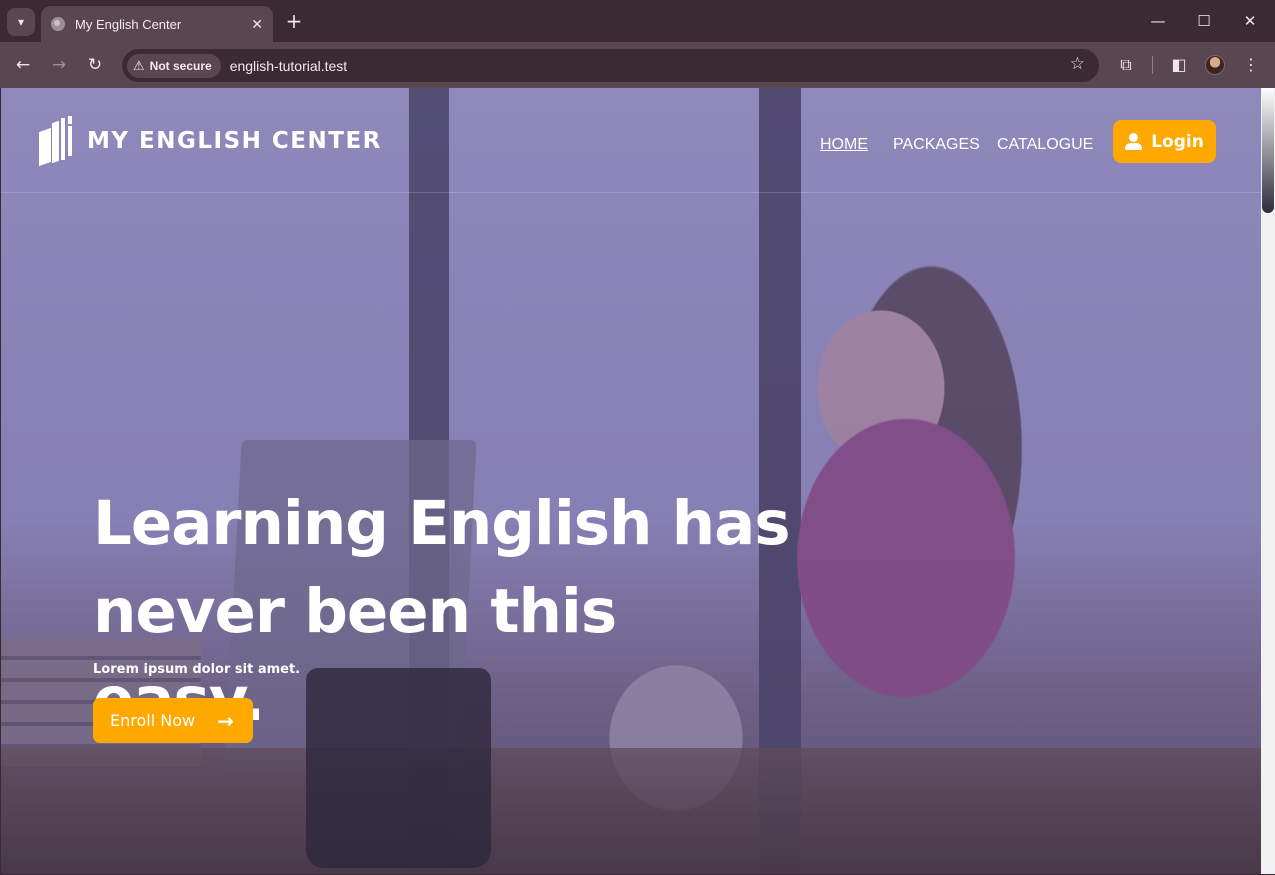 This screenshot has height=875, width=1275. I want to click on warning-icon: ⚠, so click(139, 65).